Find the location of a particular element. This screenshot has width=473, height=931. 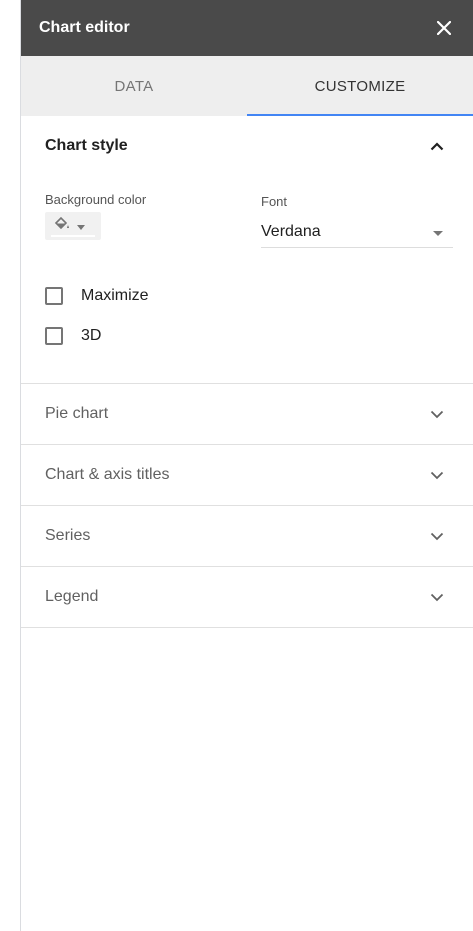

background-color-swatch is located at coordinates (73, 236).